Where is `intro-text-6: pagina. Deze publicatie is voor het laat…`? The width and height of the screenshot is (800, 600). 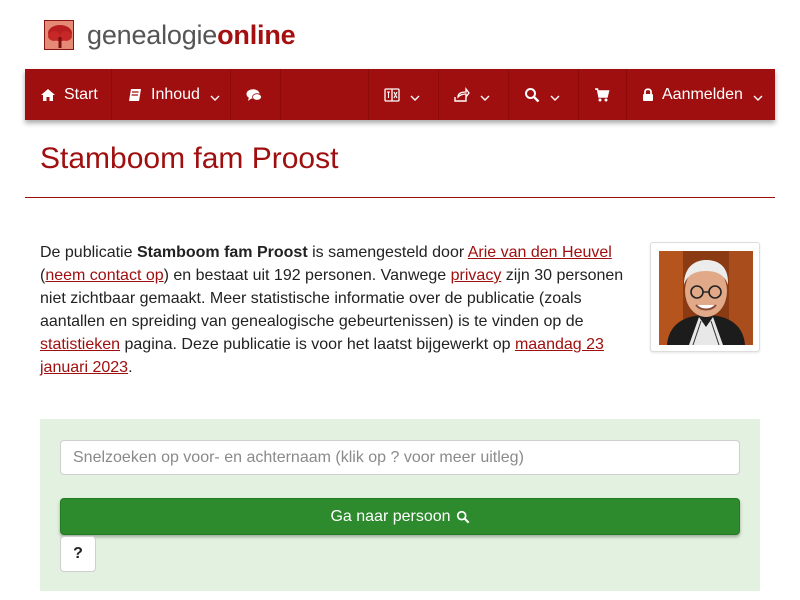 intro-text-6: pagina. Deze publicatie is voor het laat… is located at coordinates (317, 344).